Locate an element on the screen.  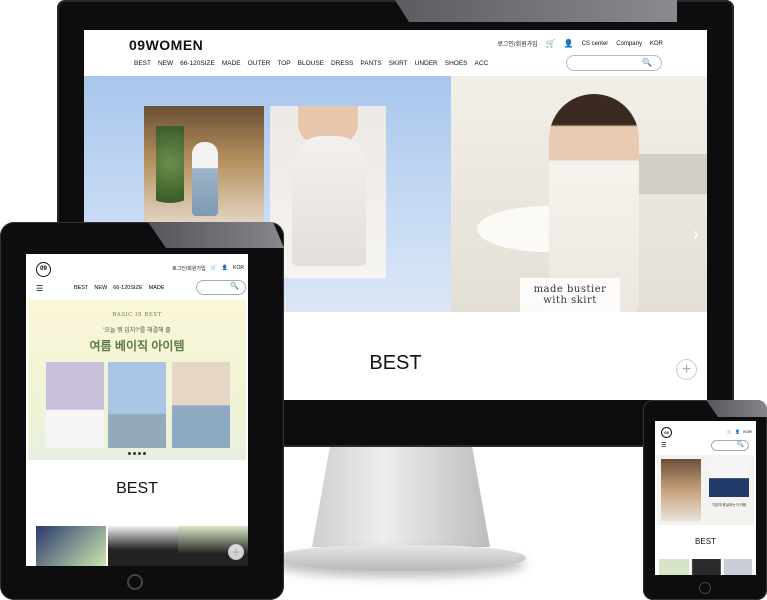
nav-item: TOP is located at coordinates (283, 63).